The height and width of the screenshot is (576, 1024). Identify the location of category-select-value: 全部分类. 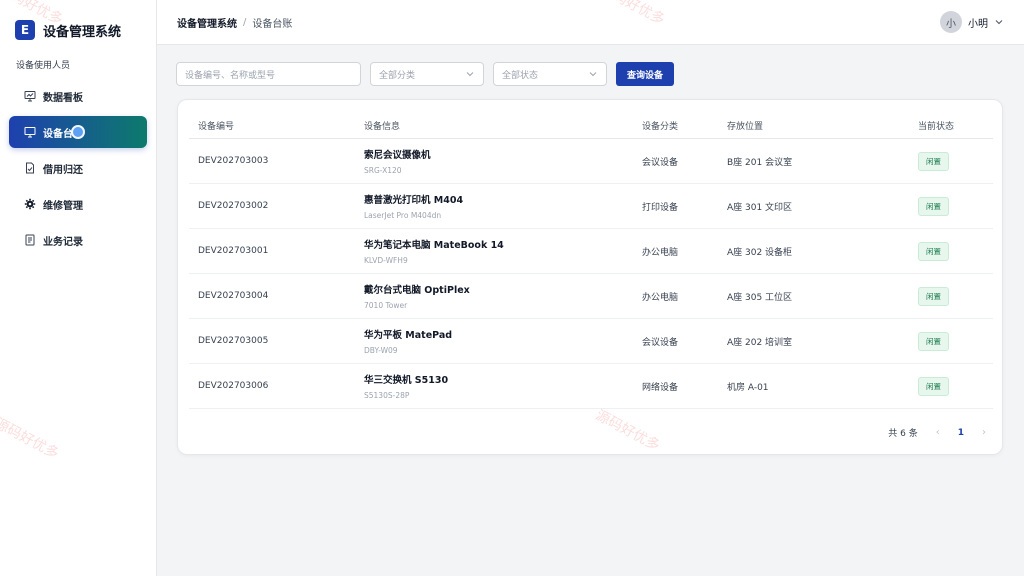
(397, 75).